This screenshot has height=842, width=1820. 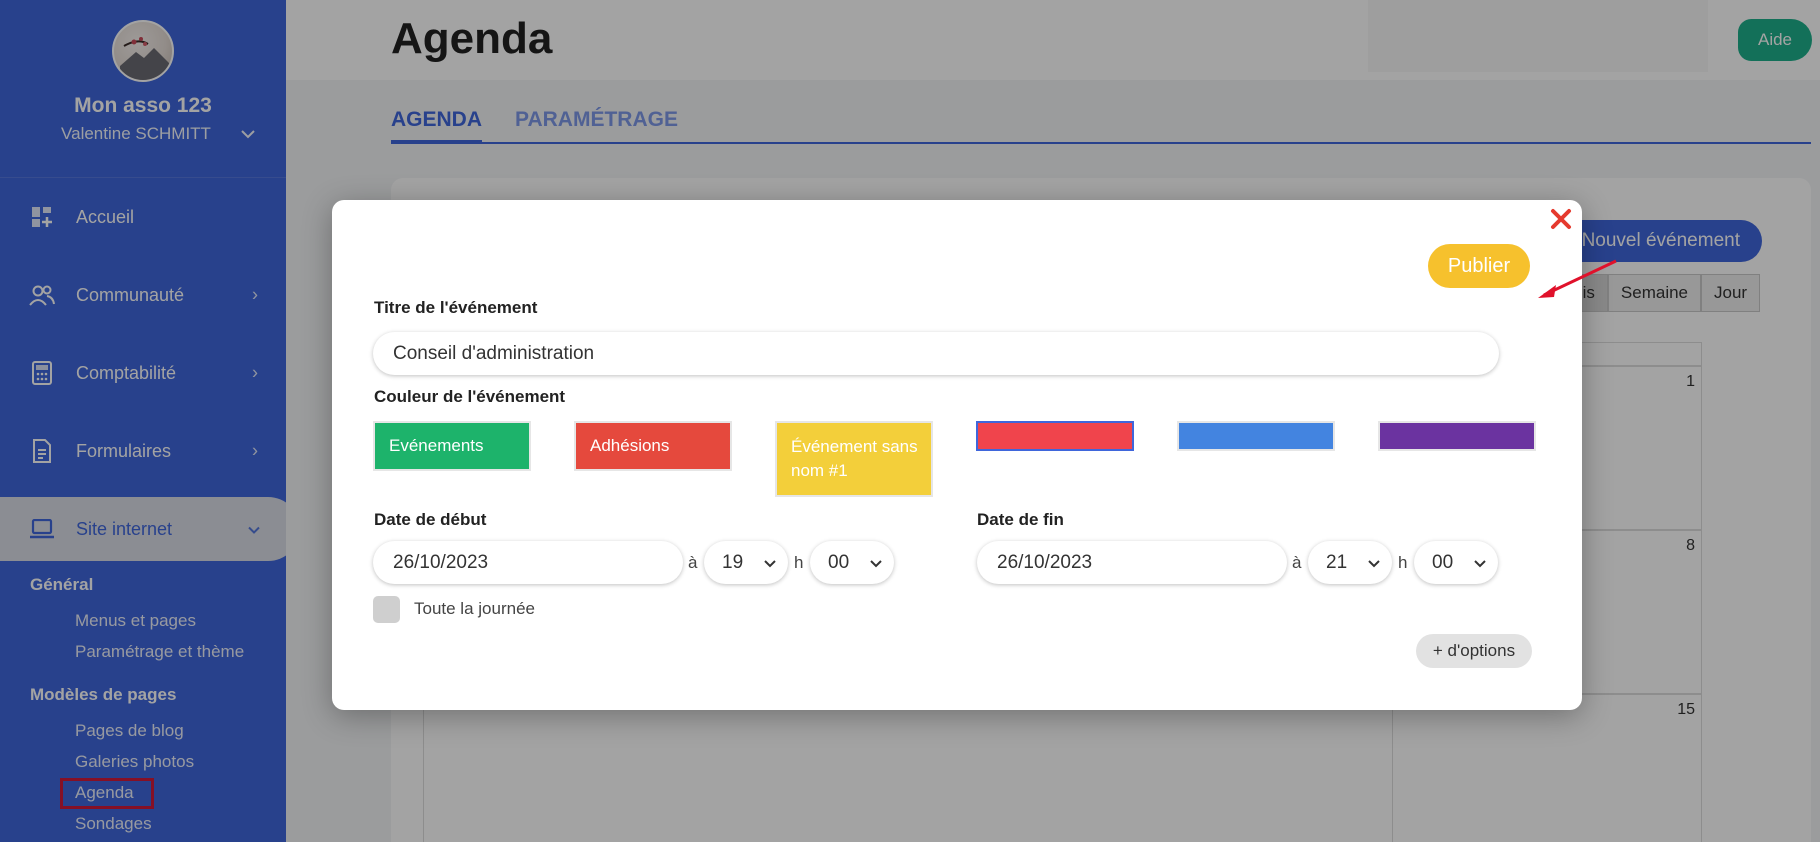 What do you see at coordinates (1132, 562) in the screenshot?
I see `end-date-input` at bounding box center [1132, 562].